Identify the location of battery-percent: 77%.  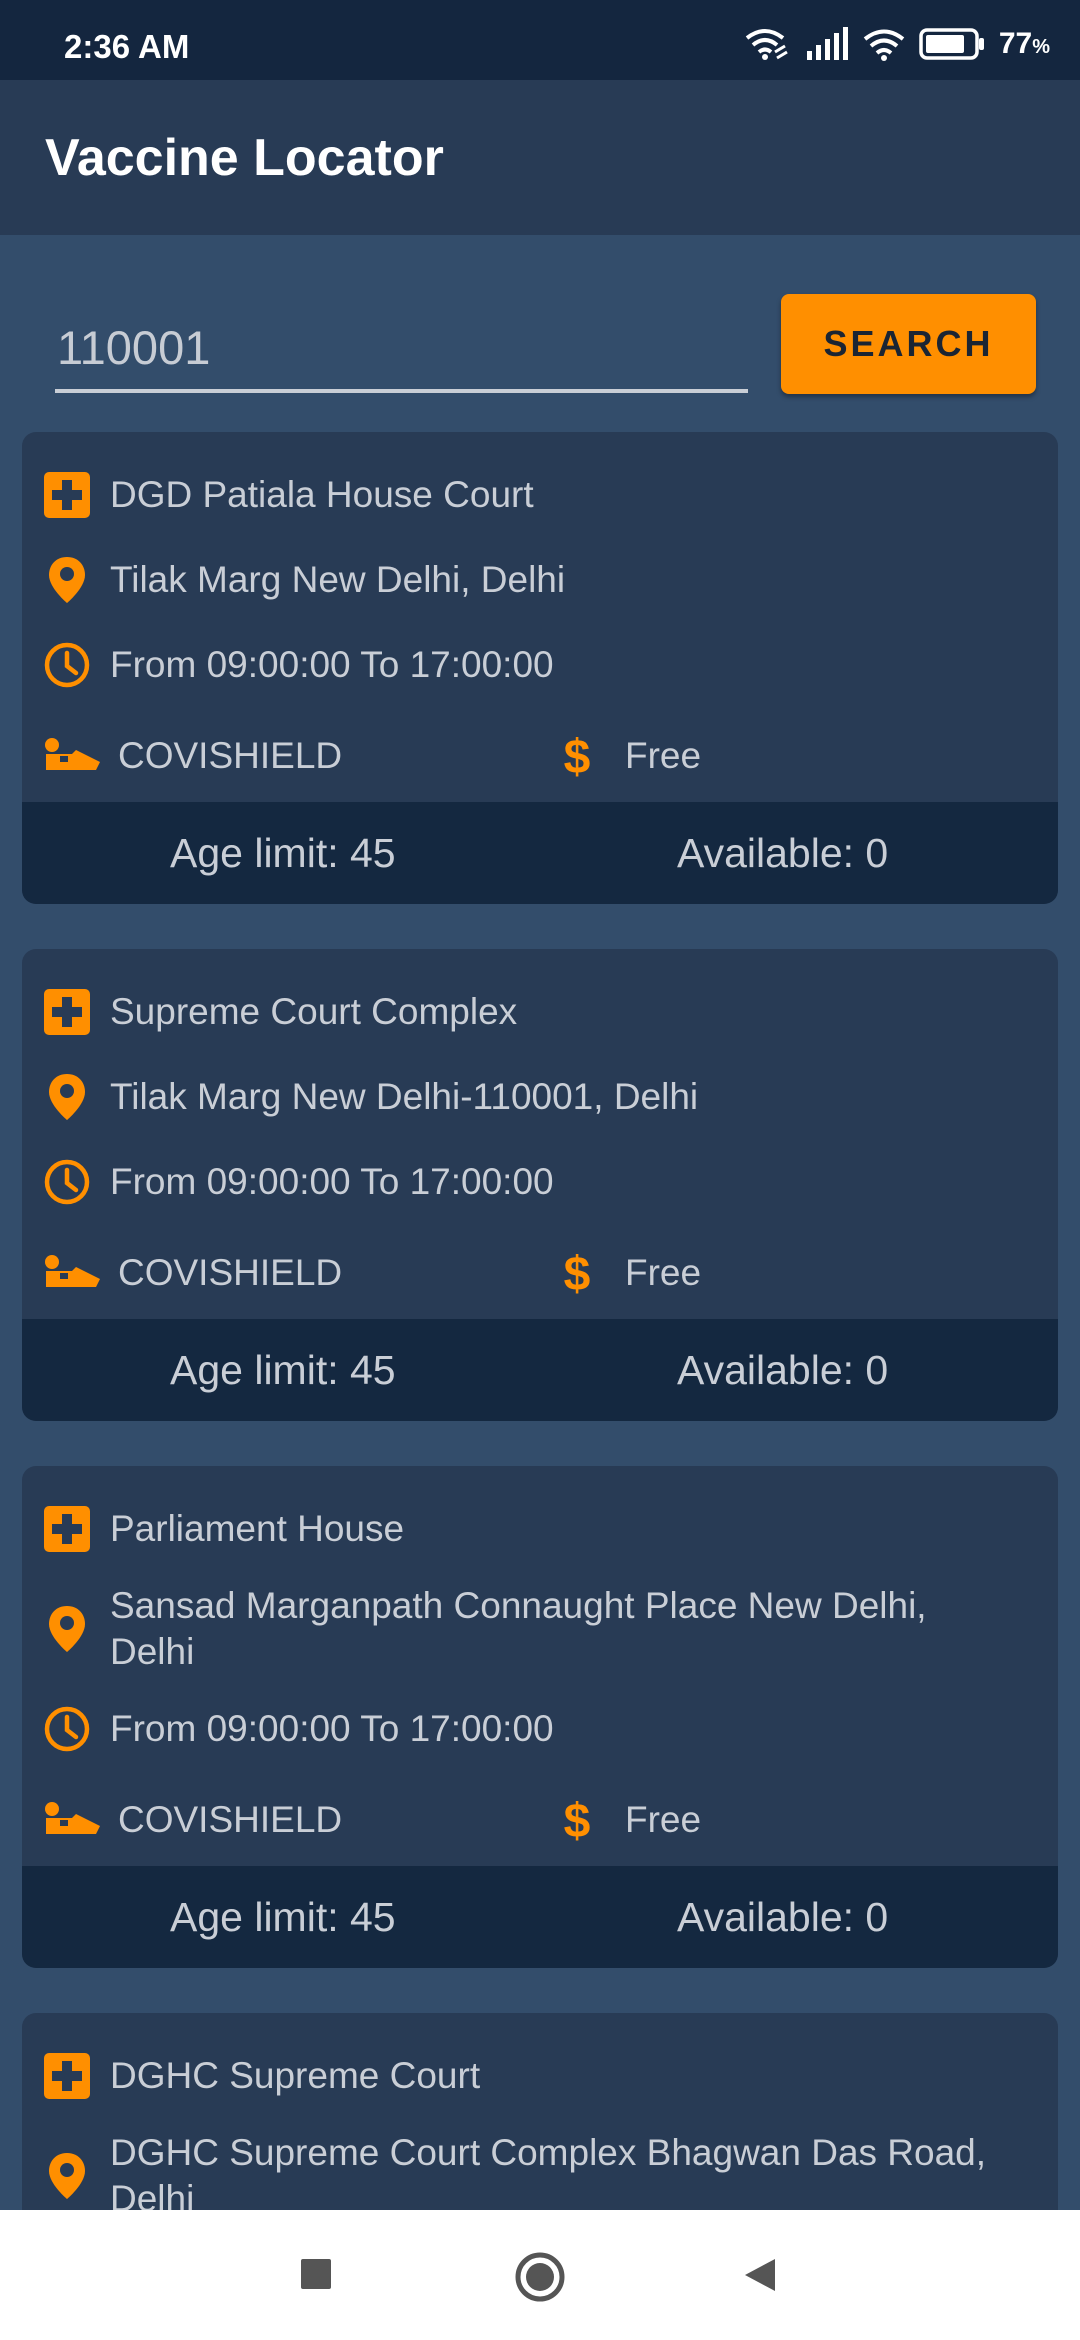
(1024, 43).